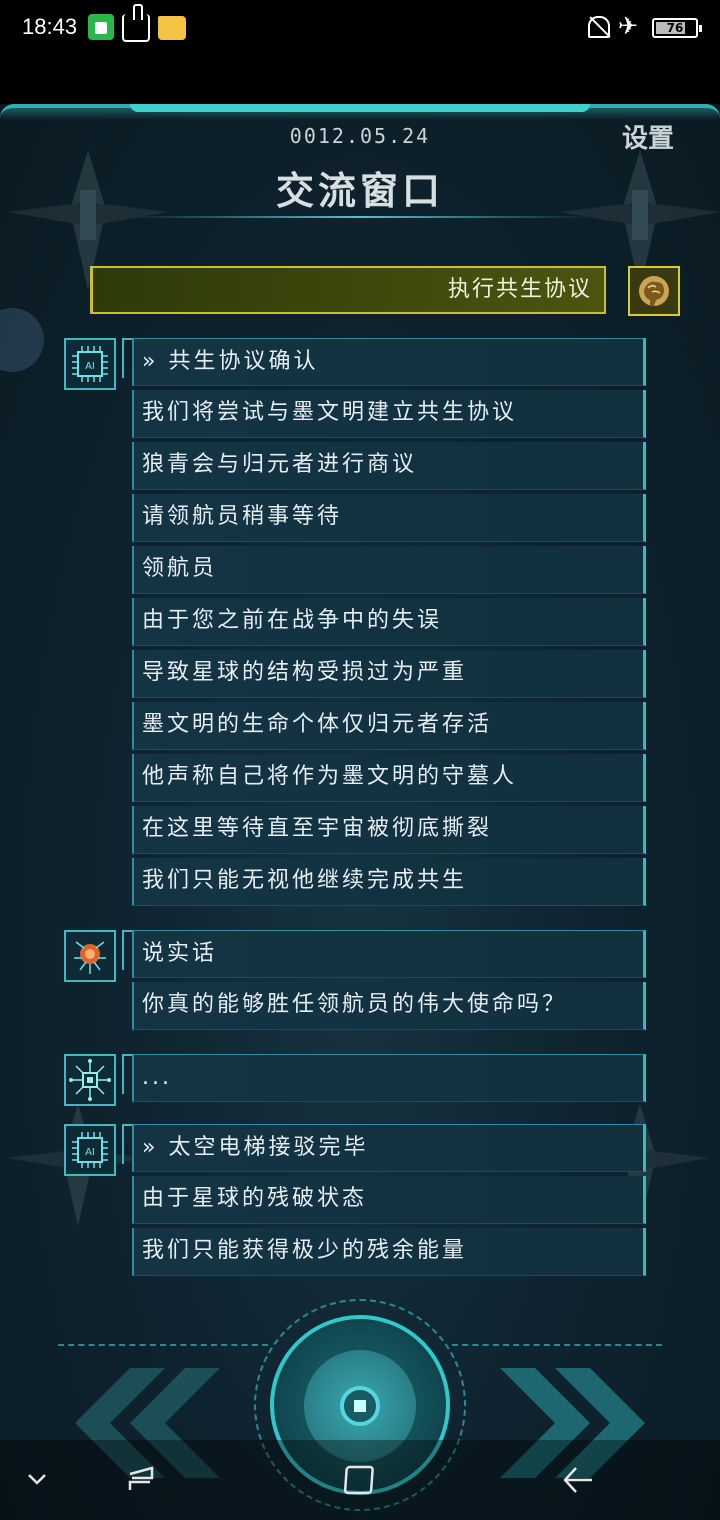  I want to click on right-dash-line, so click(557, 1345).